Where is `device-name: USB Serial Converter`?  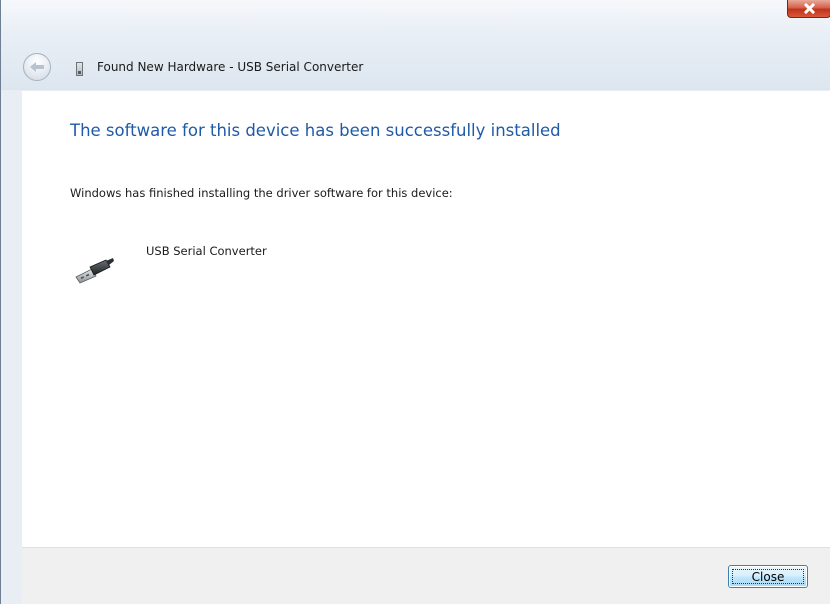 device-name: USB Serial Converter is located at coordinates (206, 251).